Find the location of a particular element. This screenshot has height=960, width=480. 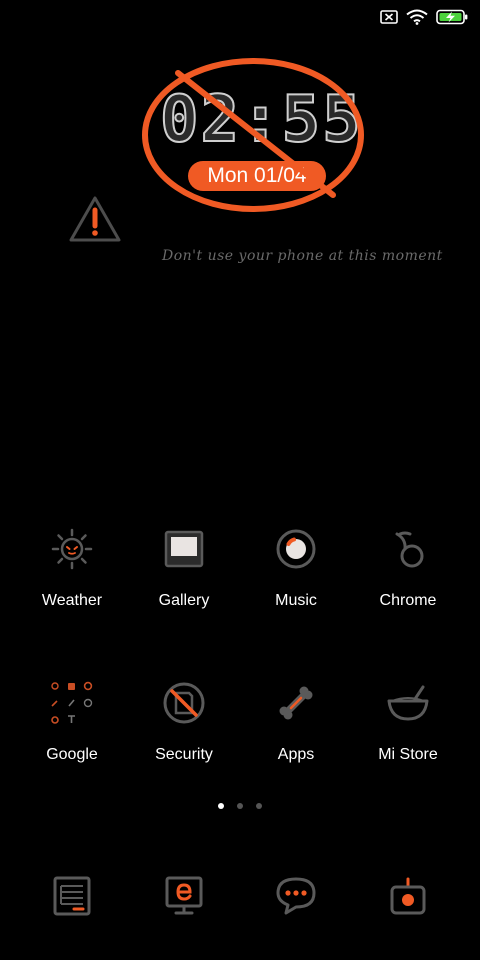

battery-charging-icon is located at coordinates (452, 17).